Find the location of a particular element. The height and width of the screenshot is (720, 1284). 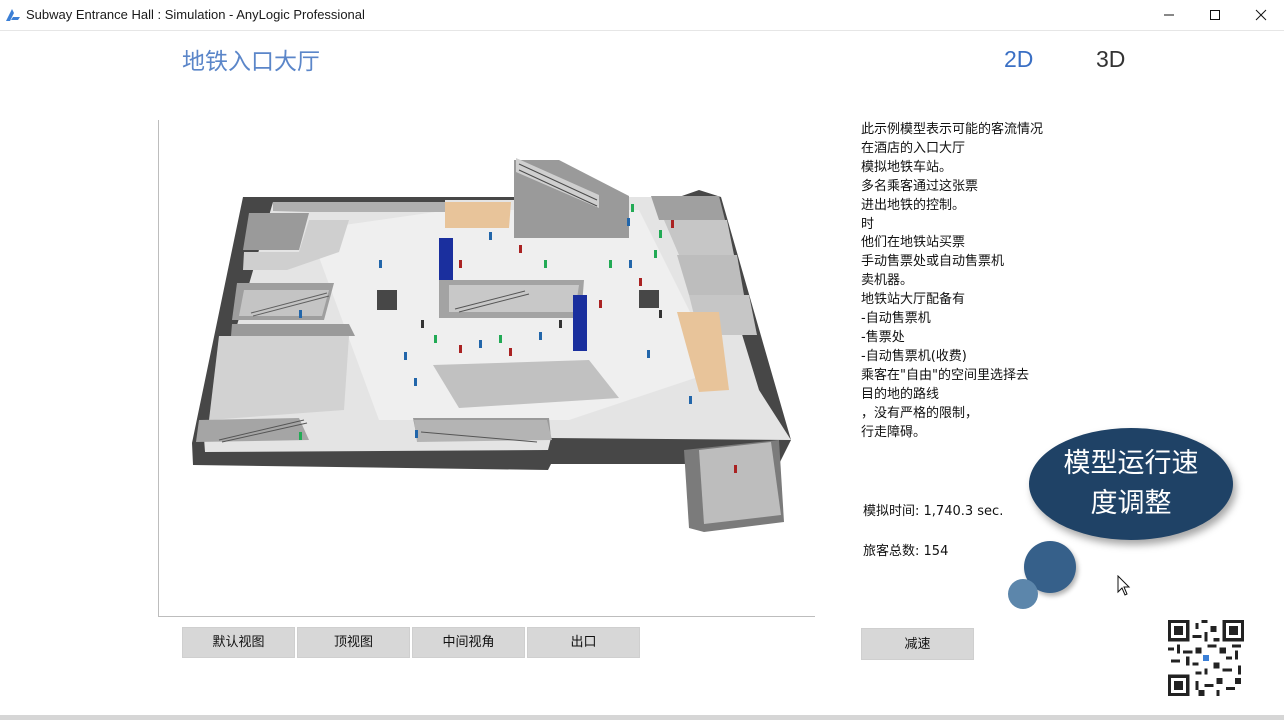

simulation-time-label: 模拟时间: is located at coordinates (891, 511).